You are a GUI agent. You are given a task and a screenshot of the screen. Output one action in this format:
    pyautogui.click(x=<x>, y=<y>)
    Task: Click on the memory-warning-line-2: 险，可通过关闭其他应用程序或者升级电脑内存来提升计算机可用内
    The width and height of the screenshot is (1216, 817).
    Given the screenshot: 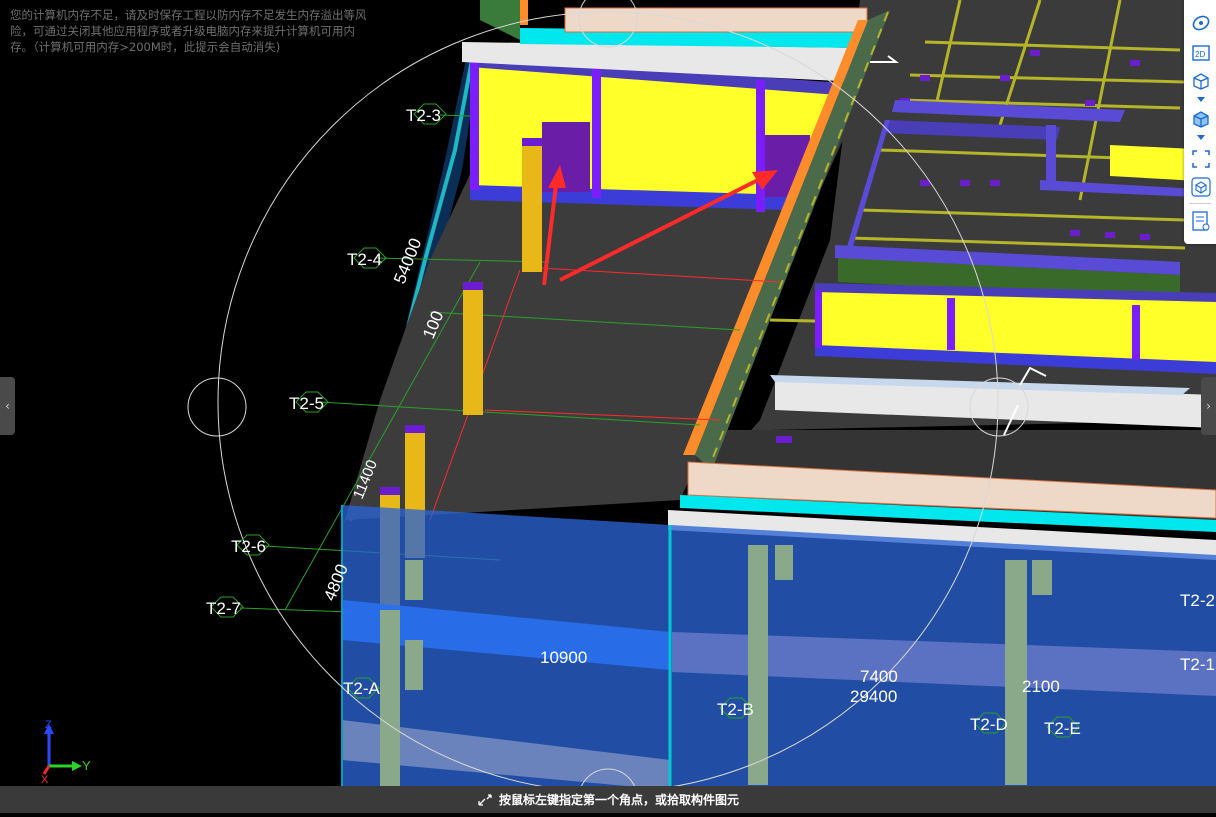 What is the action you would take?
    pyautogui.click(x=182, y=31)
    